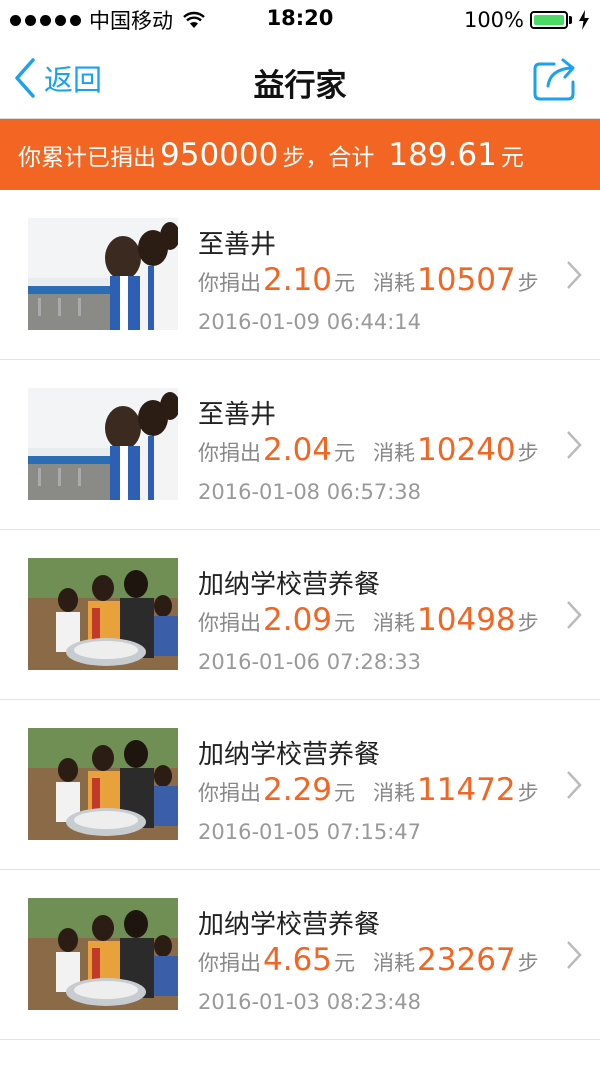  Describe the element at coordinates (305, 157) in the screenshot. I see `summary-steps-unit: 步，` at that location.